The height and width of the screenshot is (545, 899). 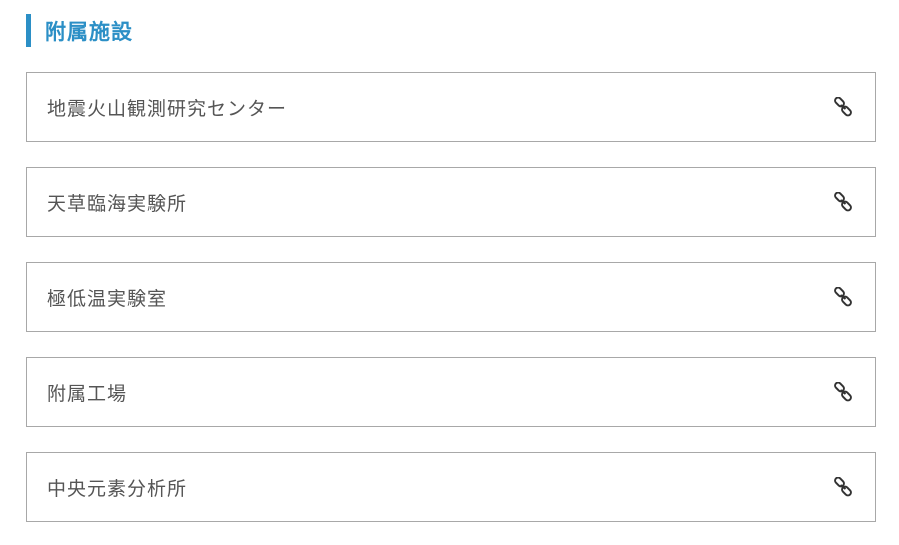 What do you see at coordinates (451, 202) in the screenshot?
I see `facility-link-item: 天草臨海実験所` at bounding box center [451, 202].